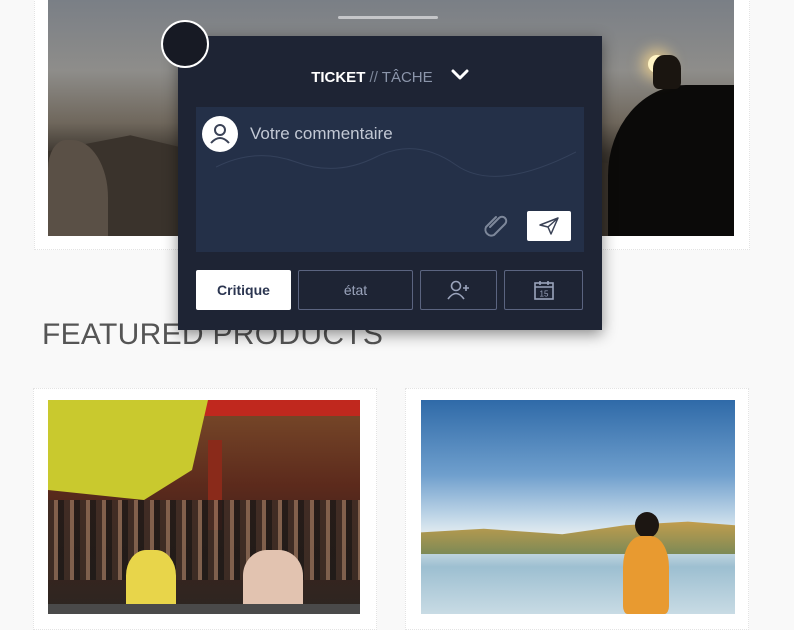  I want to click on send-icon, so click(549, 226).